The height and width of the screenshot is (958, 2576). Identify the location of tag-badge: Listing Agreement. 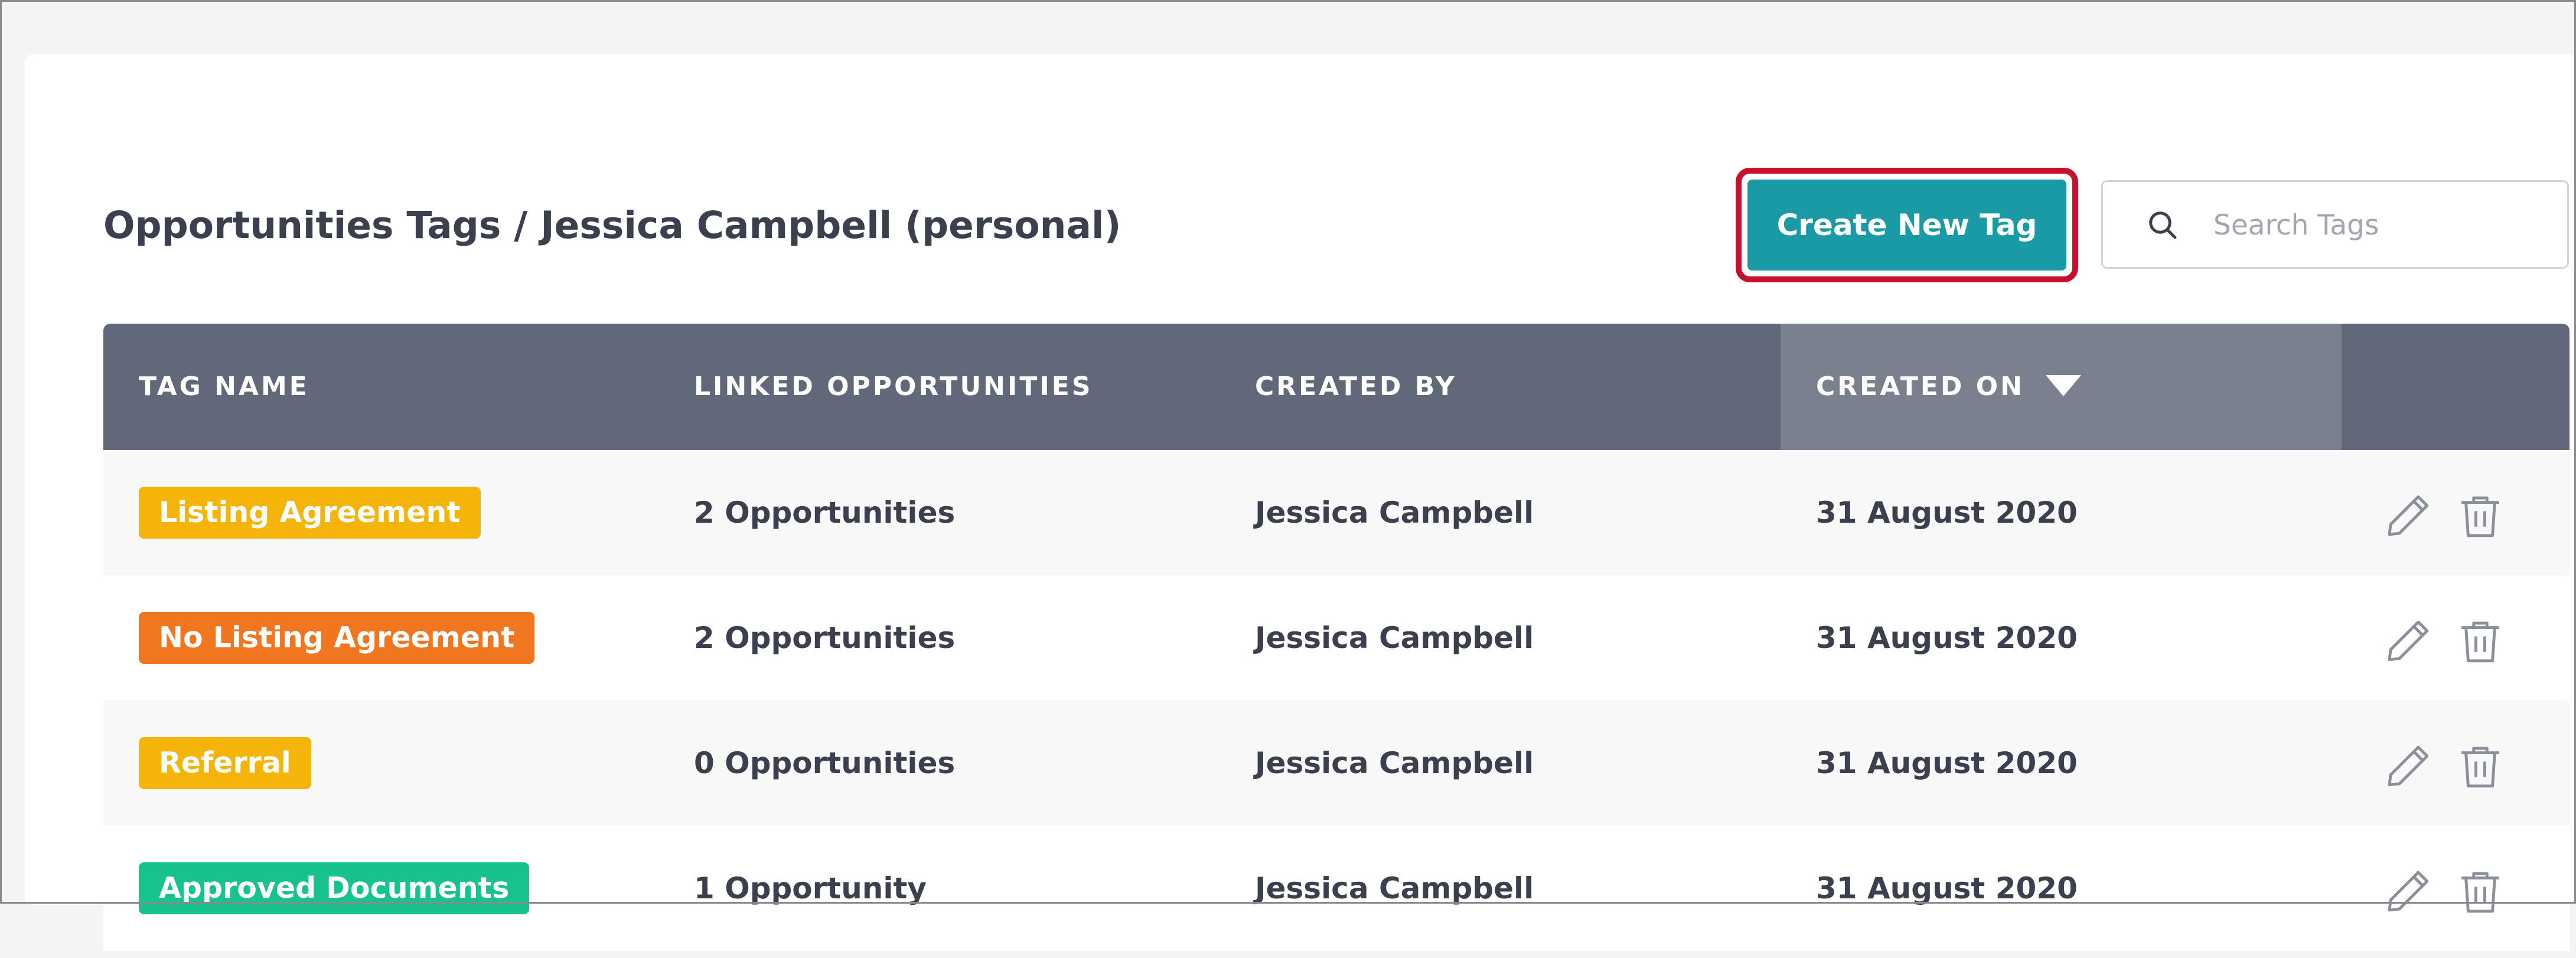
(310, 513).